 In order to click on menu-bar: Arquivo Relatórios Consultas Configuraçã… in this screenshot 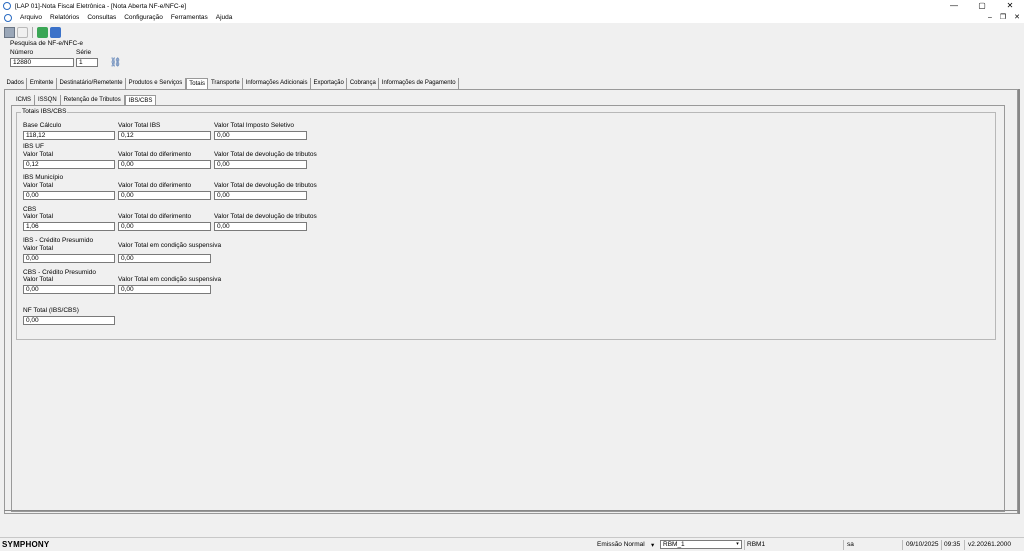, I will do `click(512, 17)`.